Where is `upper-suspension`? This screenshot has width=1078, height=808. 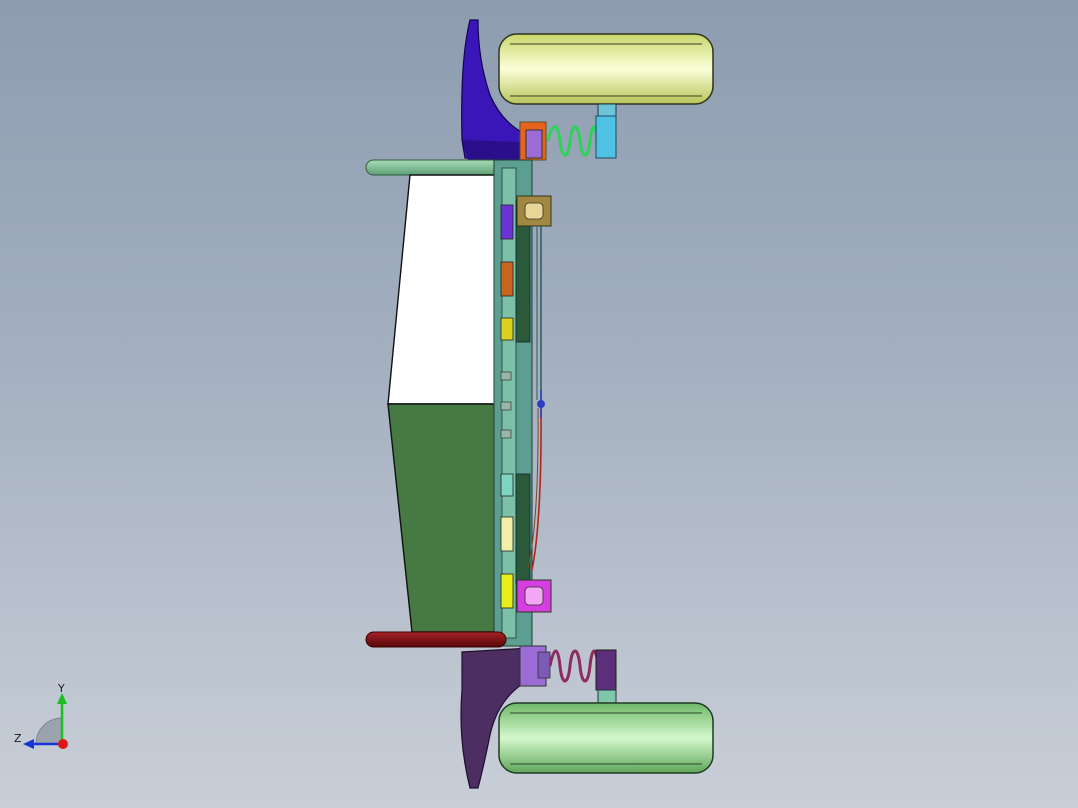
upper-suspension is located at coordinates (568, 138).